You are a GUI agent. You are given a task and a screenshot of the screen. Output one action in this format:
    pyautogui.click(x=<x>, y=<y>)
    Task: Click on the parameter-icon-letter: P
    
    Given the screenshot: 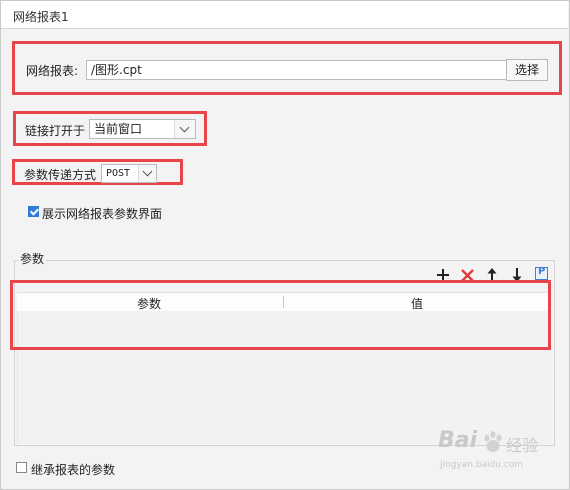 What is the action you would take?
    pyautogui.click(x=542, y=271)
    